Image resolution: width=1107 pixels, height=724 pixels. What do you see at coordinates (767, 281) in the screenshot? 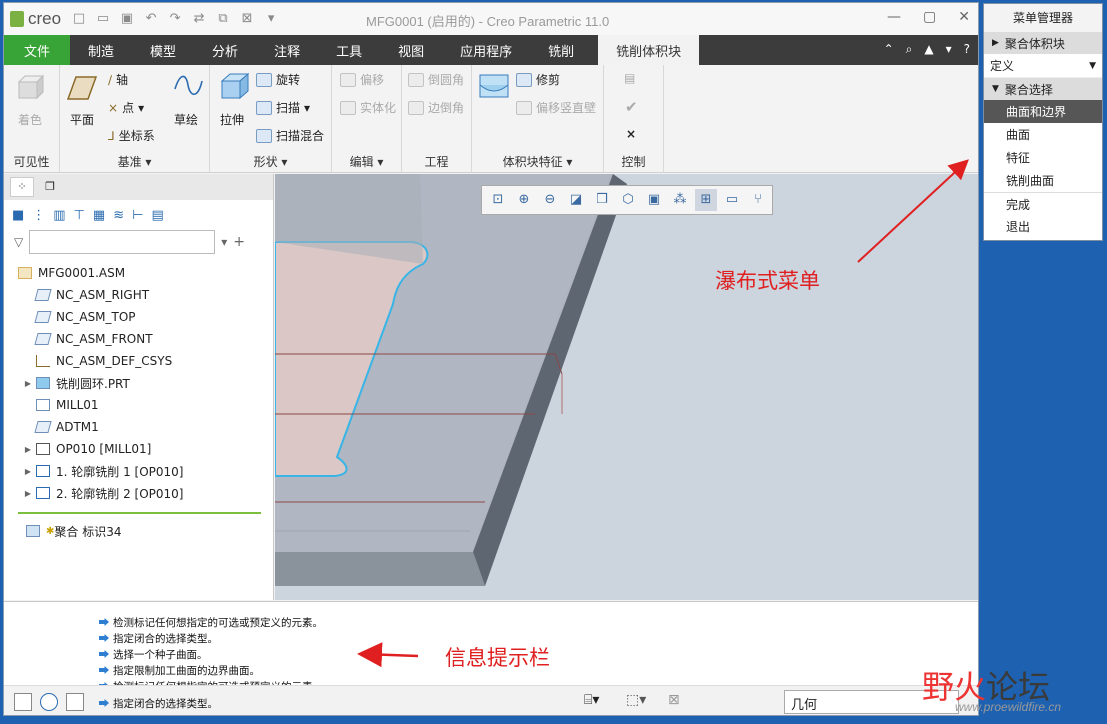
I see `waterfall-menu-annotation: 瀑布式菜单` at bounding box center [767, 281].